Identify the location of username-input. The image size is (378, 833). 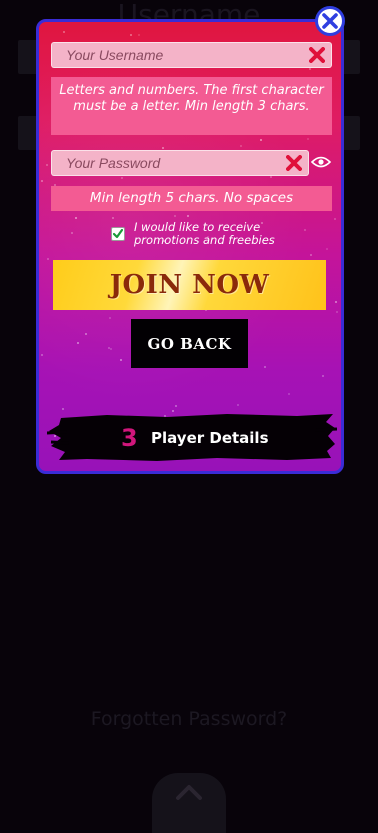
(179, 55).